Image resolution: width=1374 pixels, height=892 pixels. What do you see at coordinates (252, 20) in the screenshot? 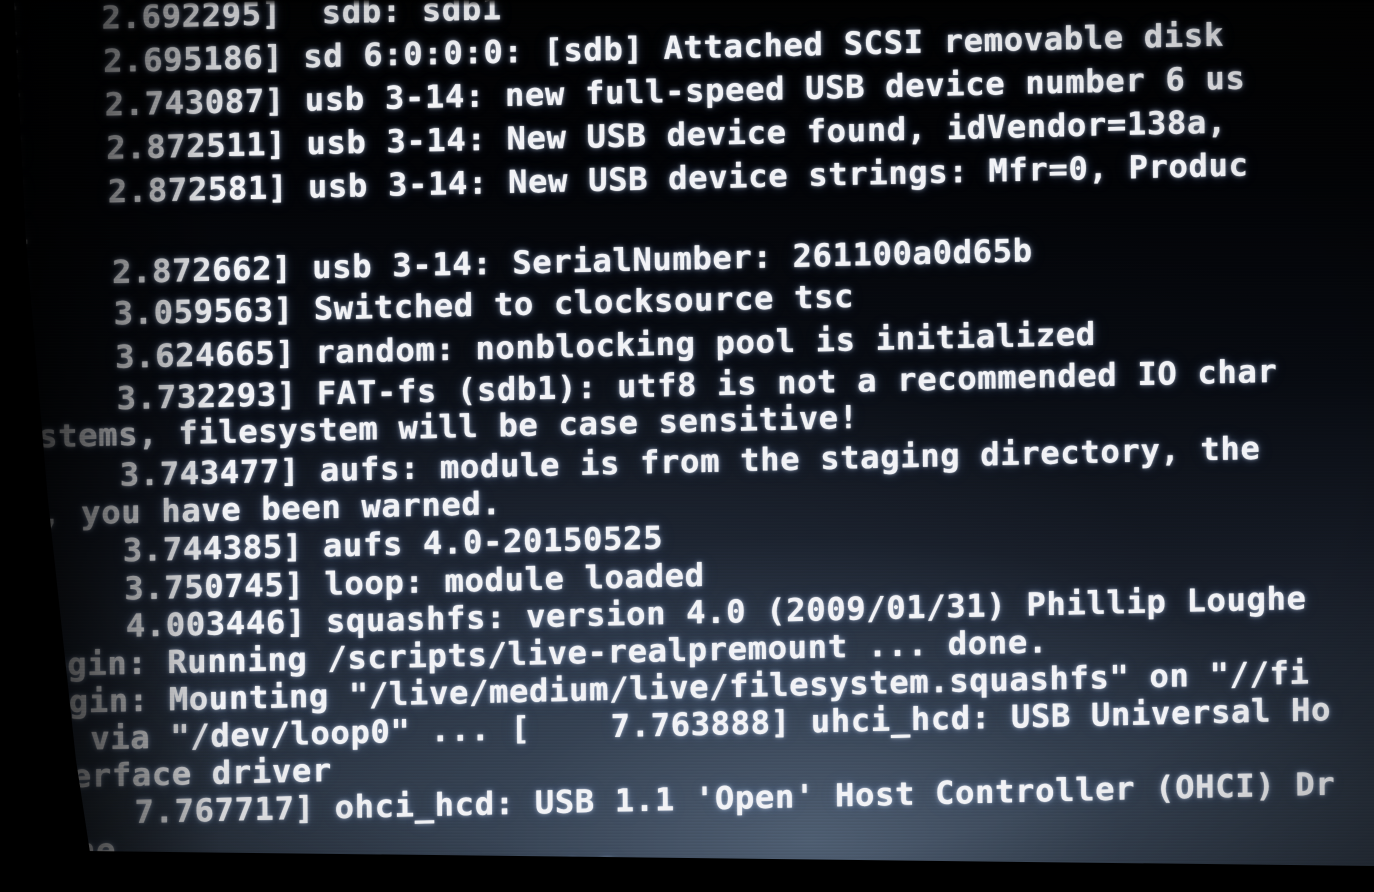
I see `console-line: [ 2.692295] sdb: sdb1` at bounding box center [252, 20].